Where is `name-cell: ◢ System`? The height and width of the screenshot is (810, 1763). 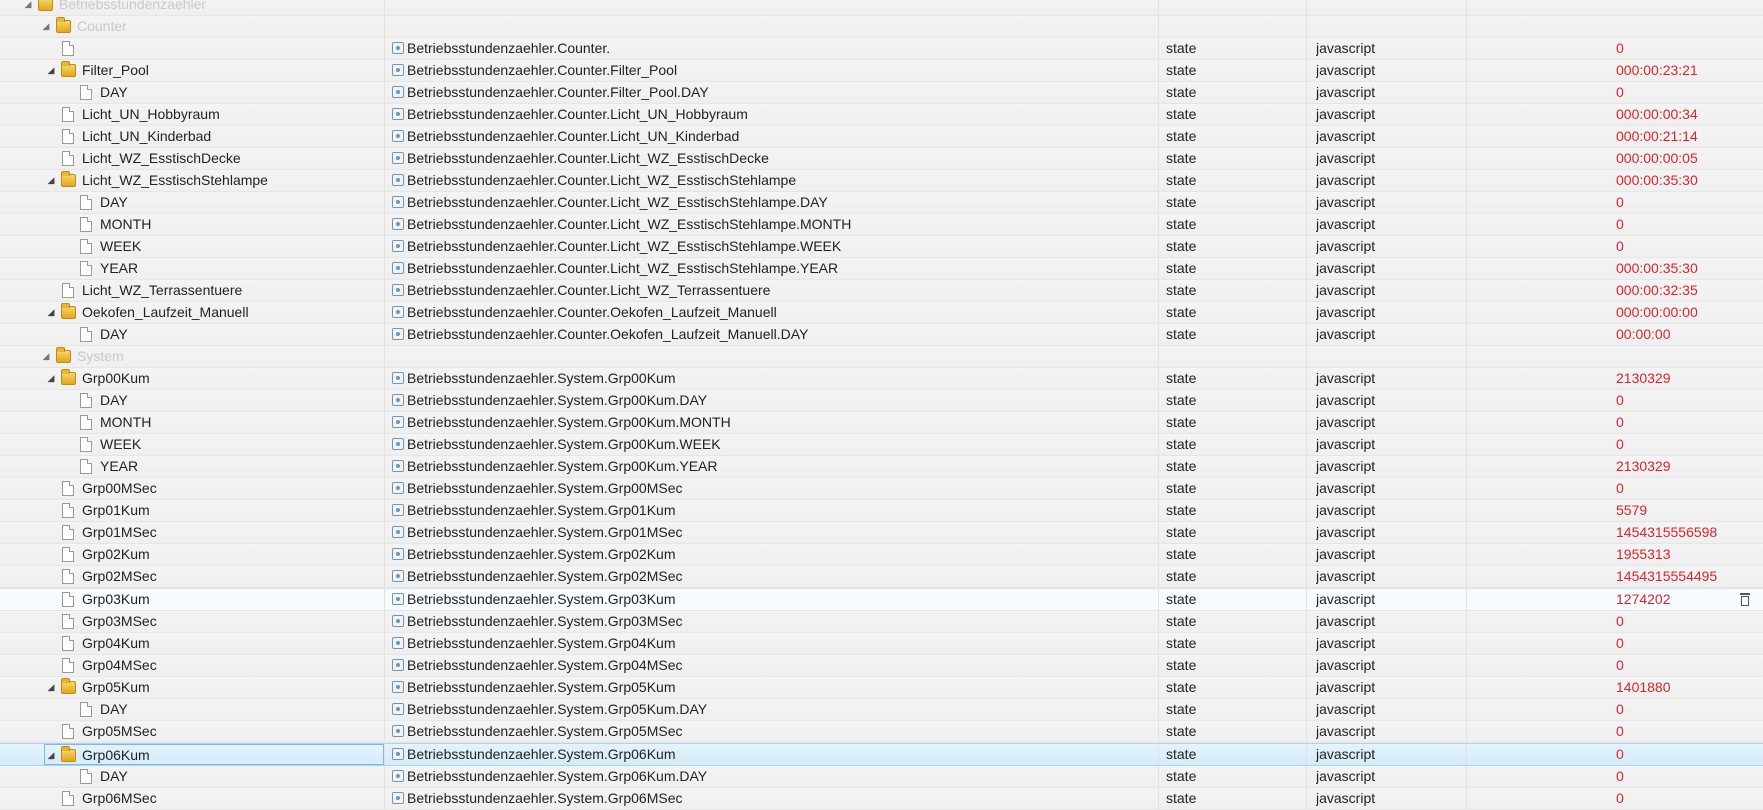 name-cell: ◢ System is located at coordinates (192, 356).